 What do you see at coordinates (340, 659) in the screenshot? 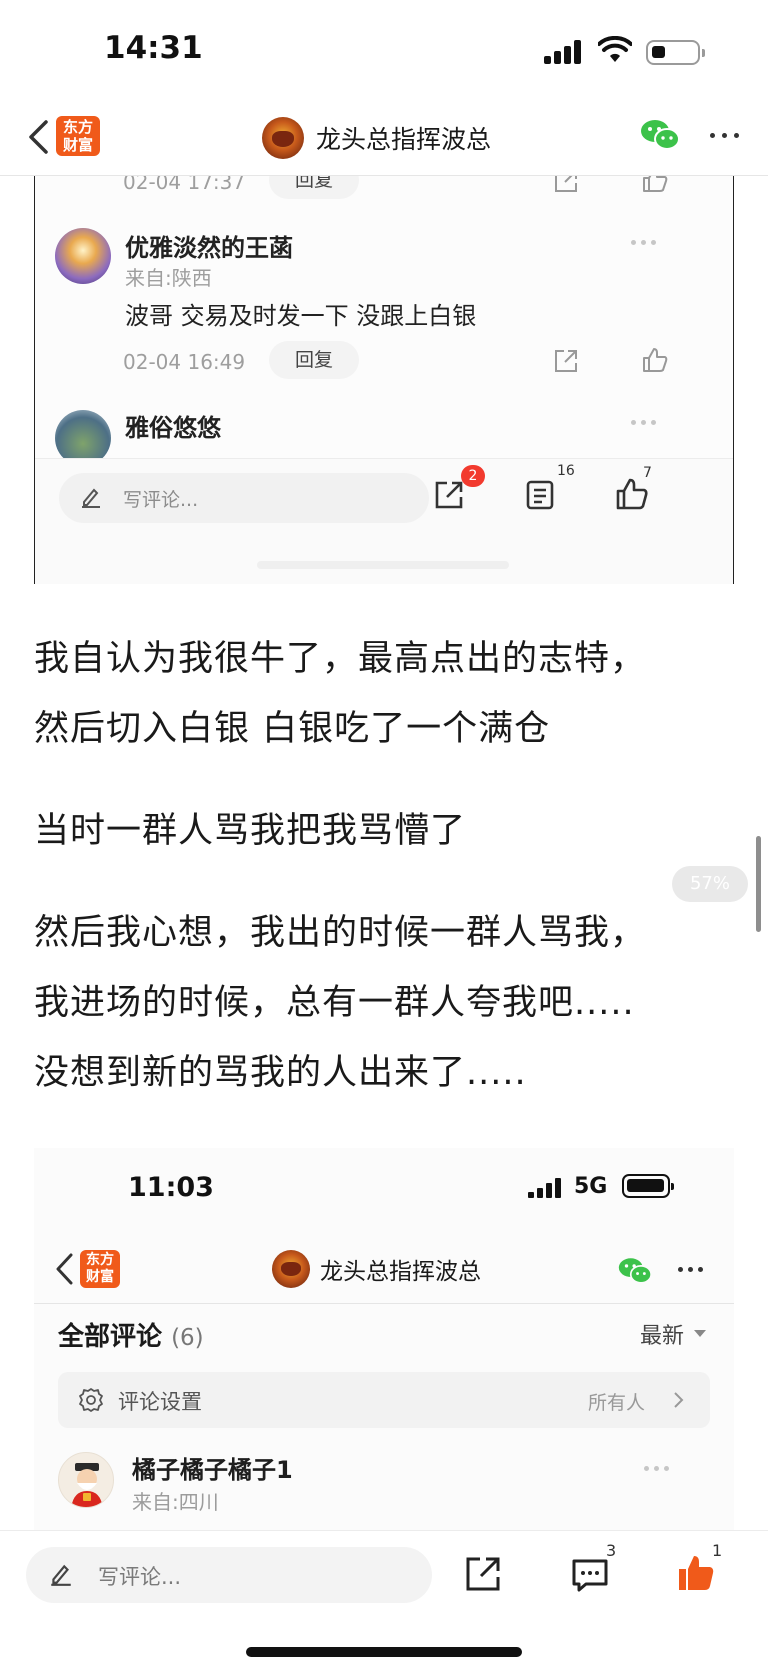
I see `article-line: 我自认为我很牛了，最高点出的志特，` at bounding box center [340, 659].